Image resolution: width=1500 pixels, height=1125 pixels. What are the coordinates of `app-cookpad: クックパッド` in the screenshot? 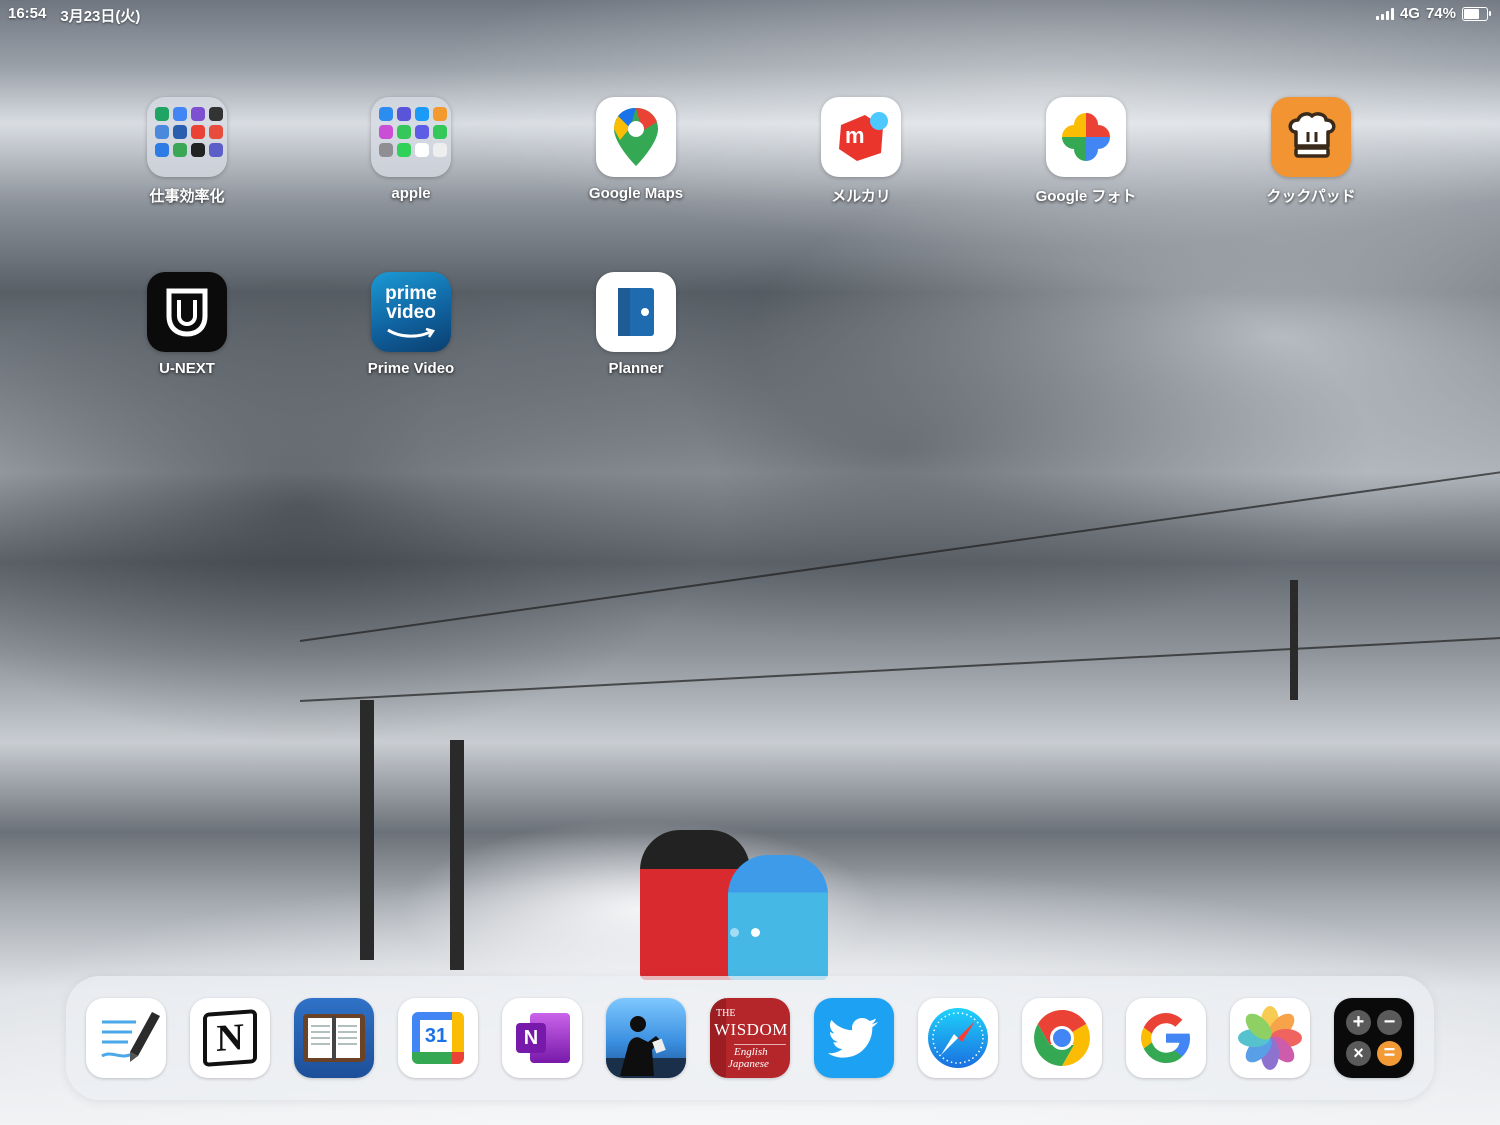 It's located at (1311, 151).